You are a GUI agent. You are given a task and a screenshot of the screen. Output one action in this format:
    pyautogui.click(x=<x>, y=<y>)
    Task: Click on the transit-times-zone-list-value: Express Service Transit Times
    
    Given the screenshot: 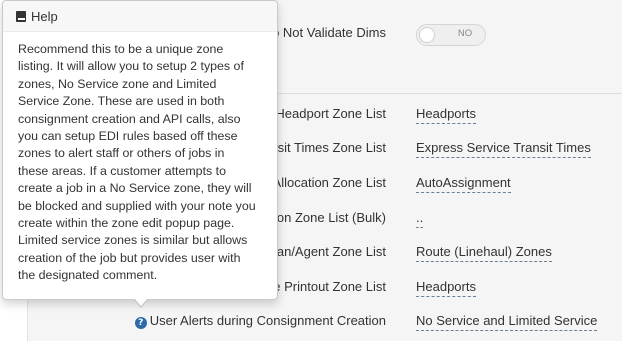 What is the action you would take?
    pyautogui.click(x=503, y=149)
    